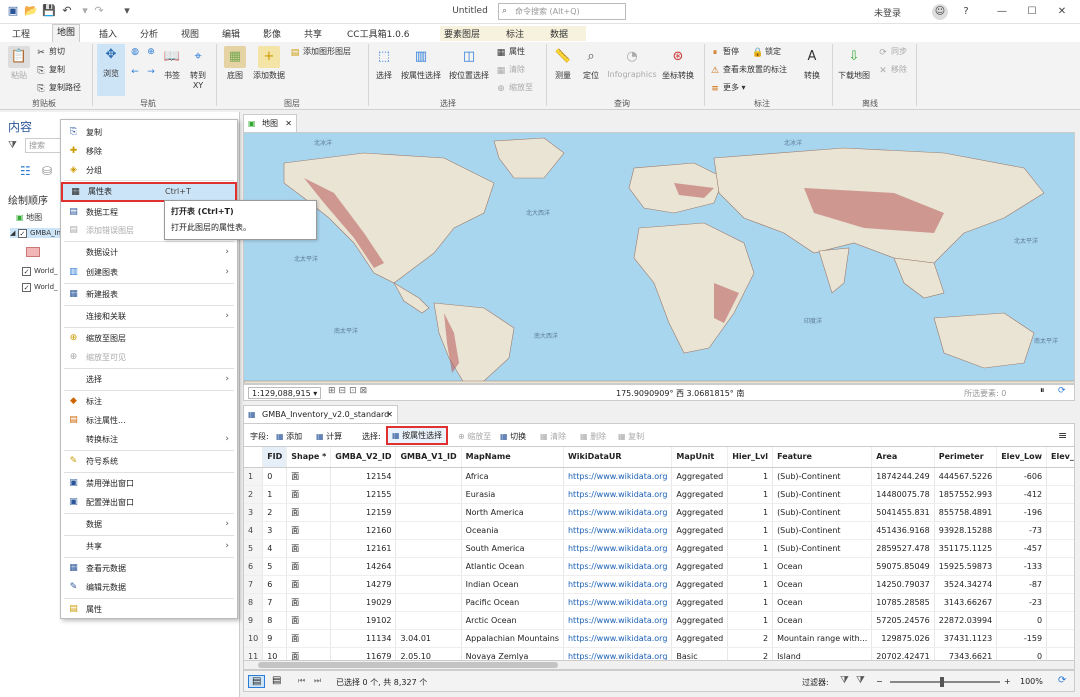 The image size is (1080, 697). Describe the element at coordinates (275, 653) in the screenshot. I see `table-cell: 10` at that location.